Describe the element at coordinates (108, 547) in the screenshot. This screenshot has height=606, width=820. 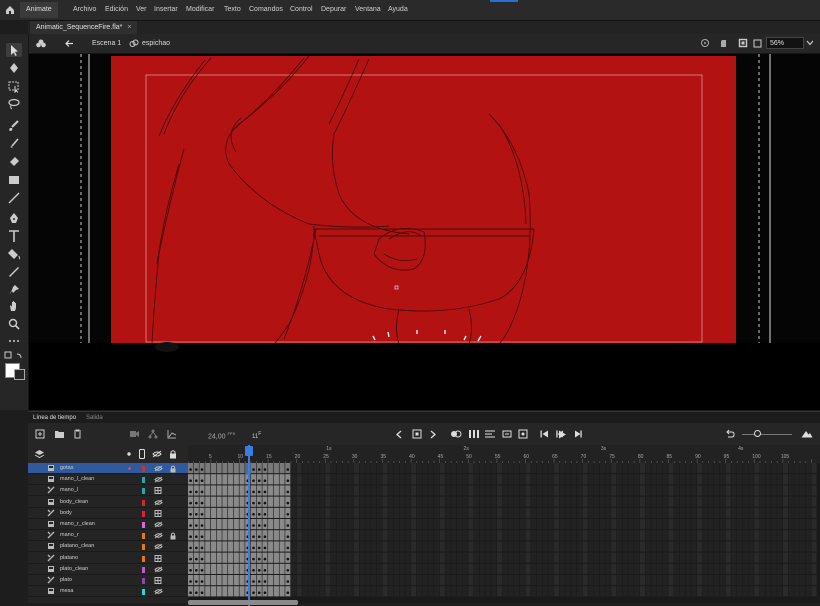
I see `layer-row: platano_clean` at that location.